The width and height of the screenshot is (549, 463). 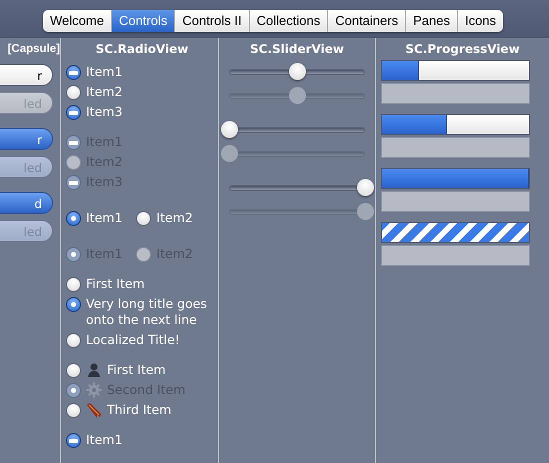 I want to click on radio-label: Third Item, so click(x=139, y=410).